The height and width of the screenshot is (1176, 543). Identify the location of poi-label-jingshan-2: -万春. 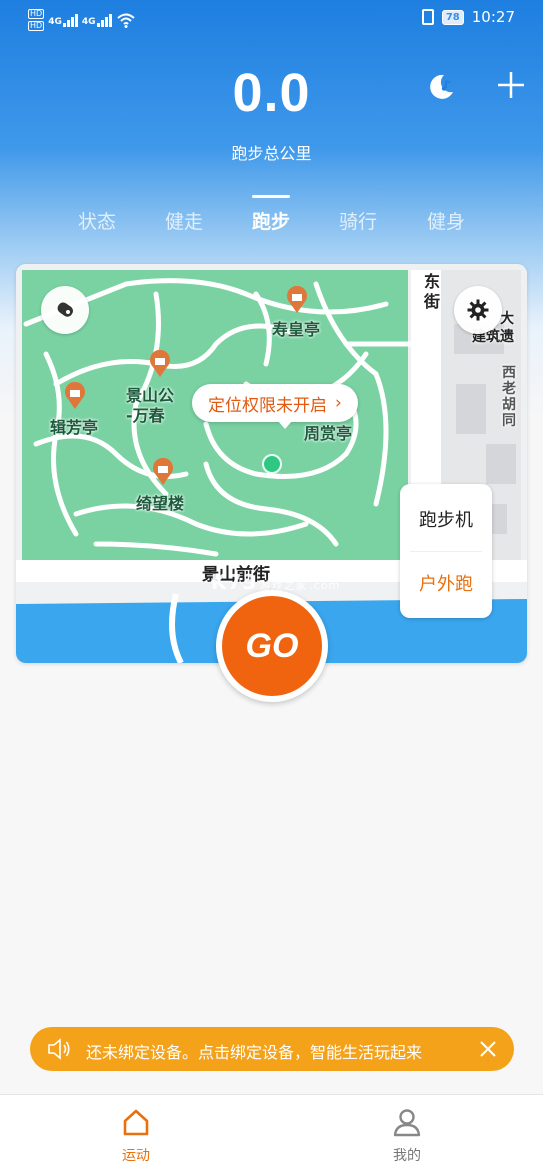
(145, 415).